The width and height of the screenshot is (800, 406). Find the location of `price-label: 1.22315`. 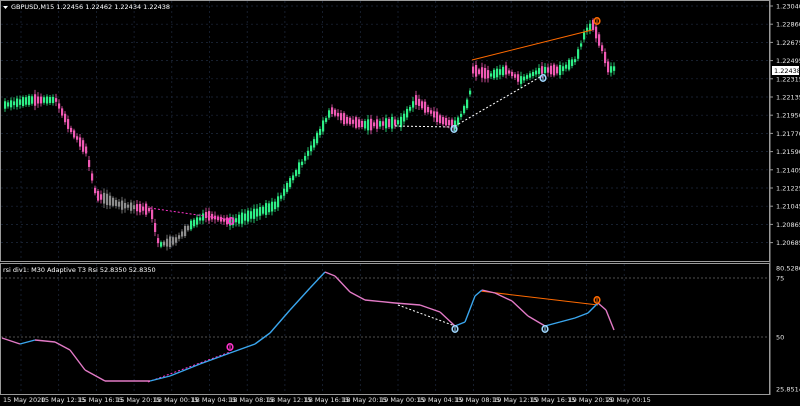

price-label: 1.22315 is located at coordinates (788, 79).